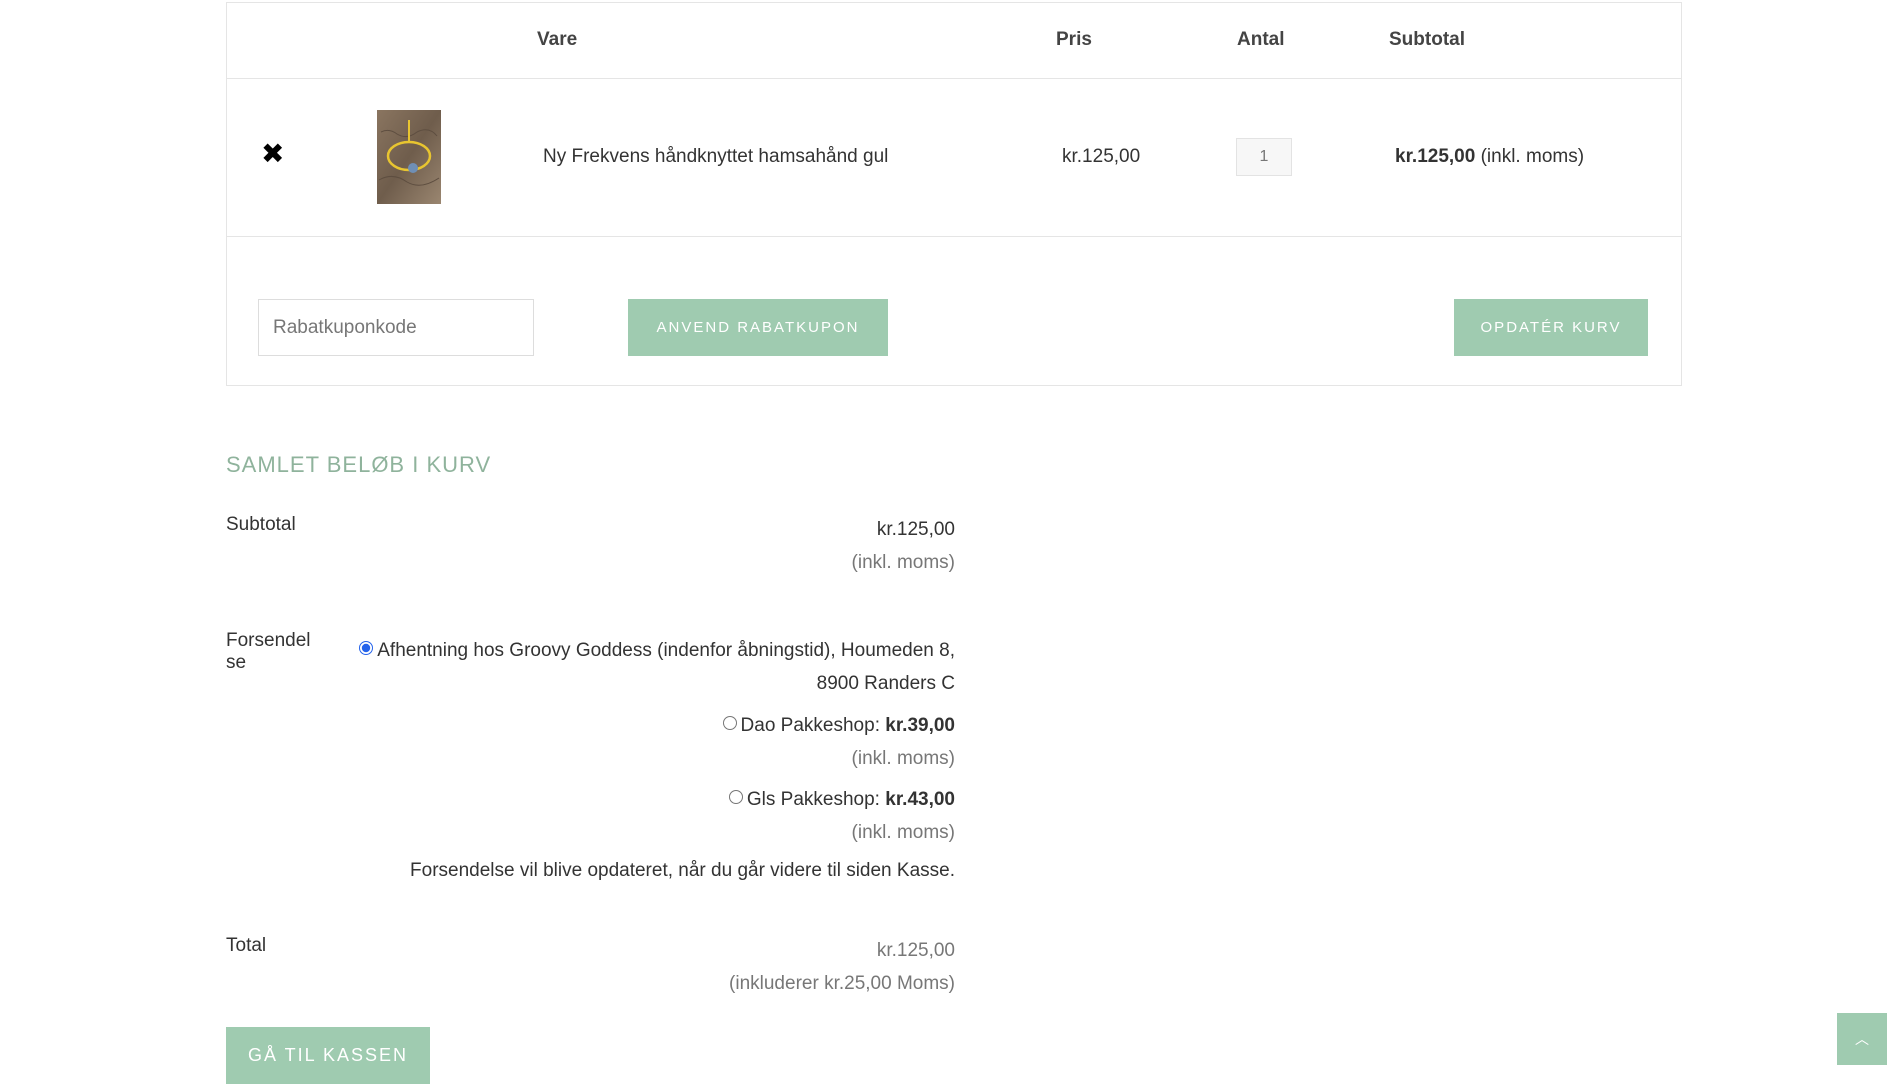 The width and height of the screenshot is (1899, 1084). What do you see at coordinates (915, 950) in the screenshot?
I see `total-value: kr.125,00` at bounding box center [915, 950].